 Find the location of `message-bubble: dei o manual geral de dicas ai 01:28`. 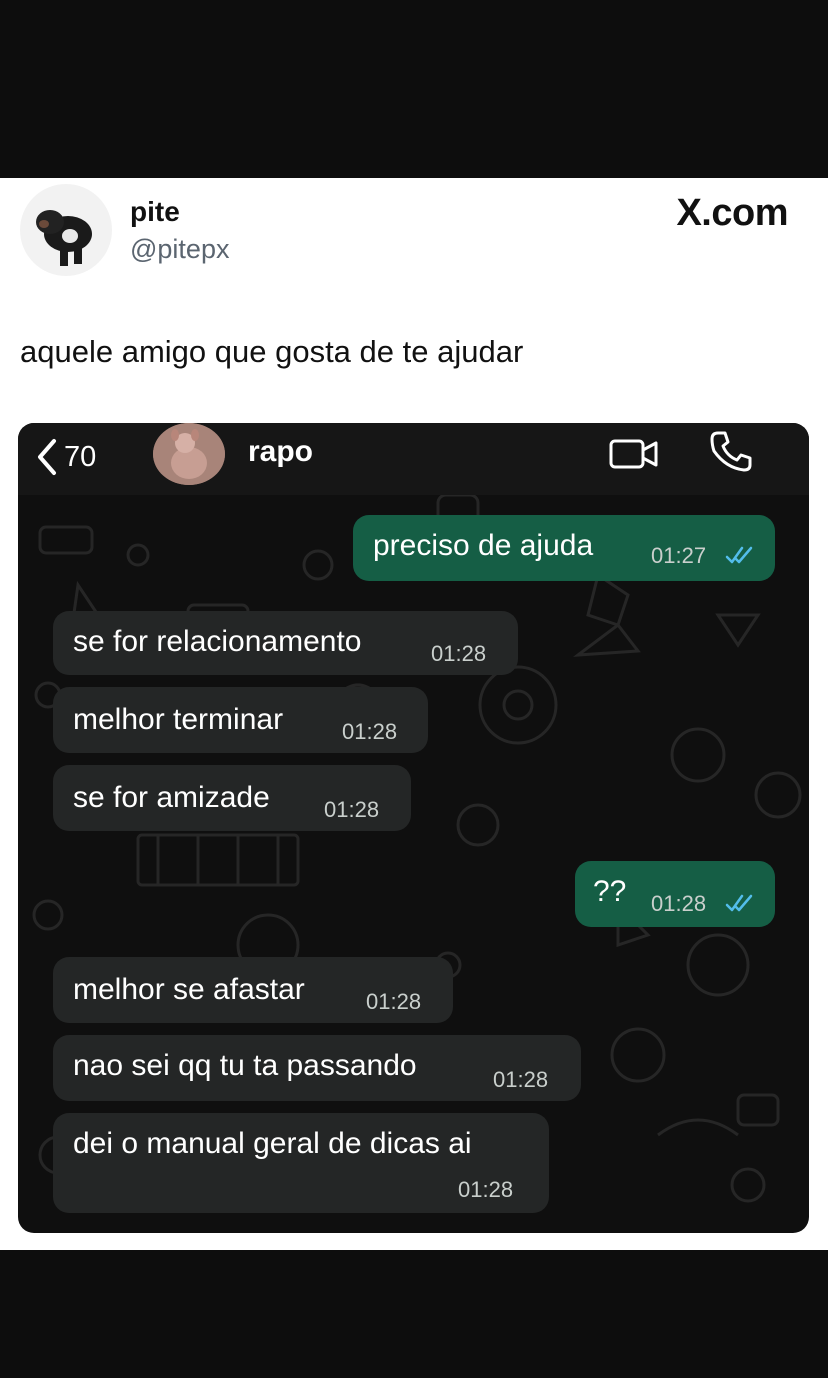

message-bubble: dei o manual geral de dicas ai 01:28 is located at coordinates (301, 1163).